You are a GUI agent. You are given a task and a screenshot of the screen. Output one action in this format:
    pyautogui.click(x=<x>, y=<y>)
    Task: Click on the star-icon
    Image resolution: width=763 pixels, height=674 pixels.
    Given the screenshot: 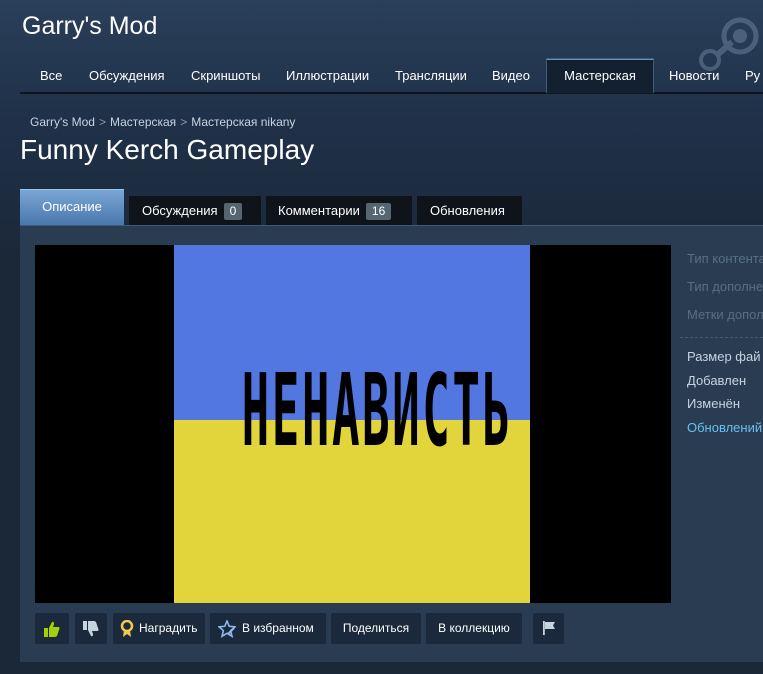 What is the action you would take?
    pyautogui.click(x=227, y=629)
    